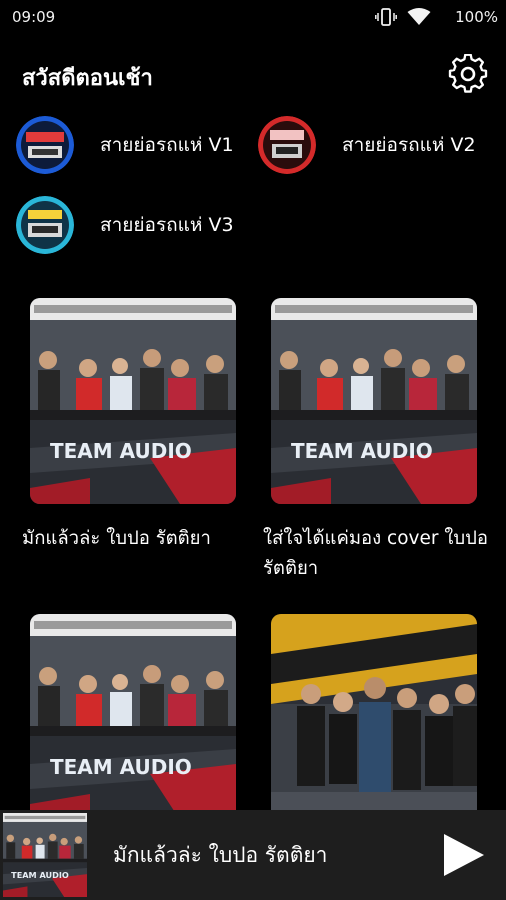  Describe the element at coordinates (436, 17) in the screenshot. I see `status-icons: 100%` at that location.